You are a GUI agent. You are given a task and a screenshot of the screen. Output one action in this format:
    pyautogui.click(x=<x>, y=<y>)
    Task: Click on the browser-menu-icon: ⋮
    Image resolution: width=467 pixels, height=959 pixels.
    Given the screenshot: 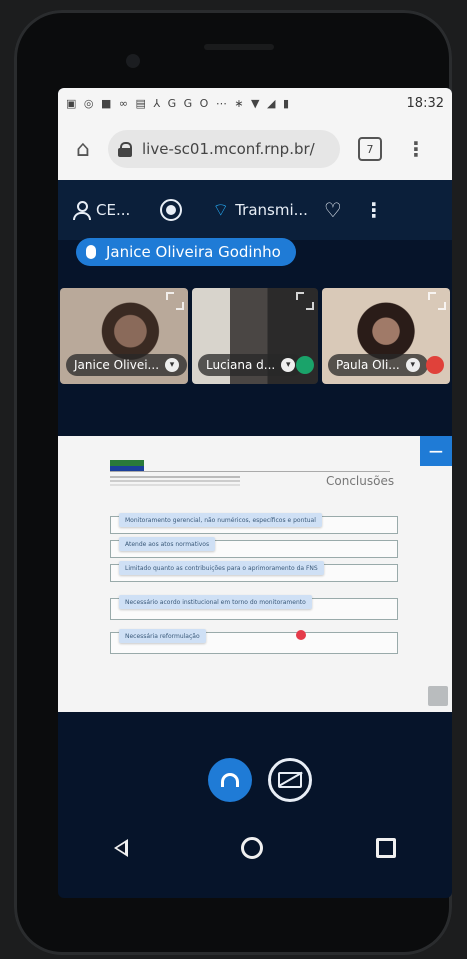 What is the action you would take?
    pyautogui.click(x=416, y=149)
    